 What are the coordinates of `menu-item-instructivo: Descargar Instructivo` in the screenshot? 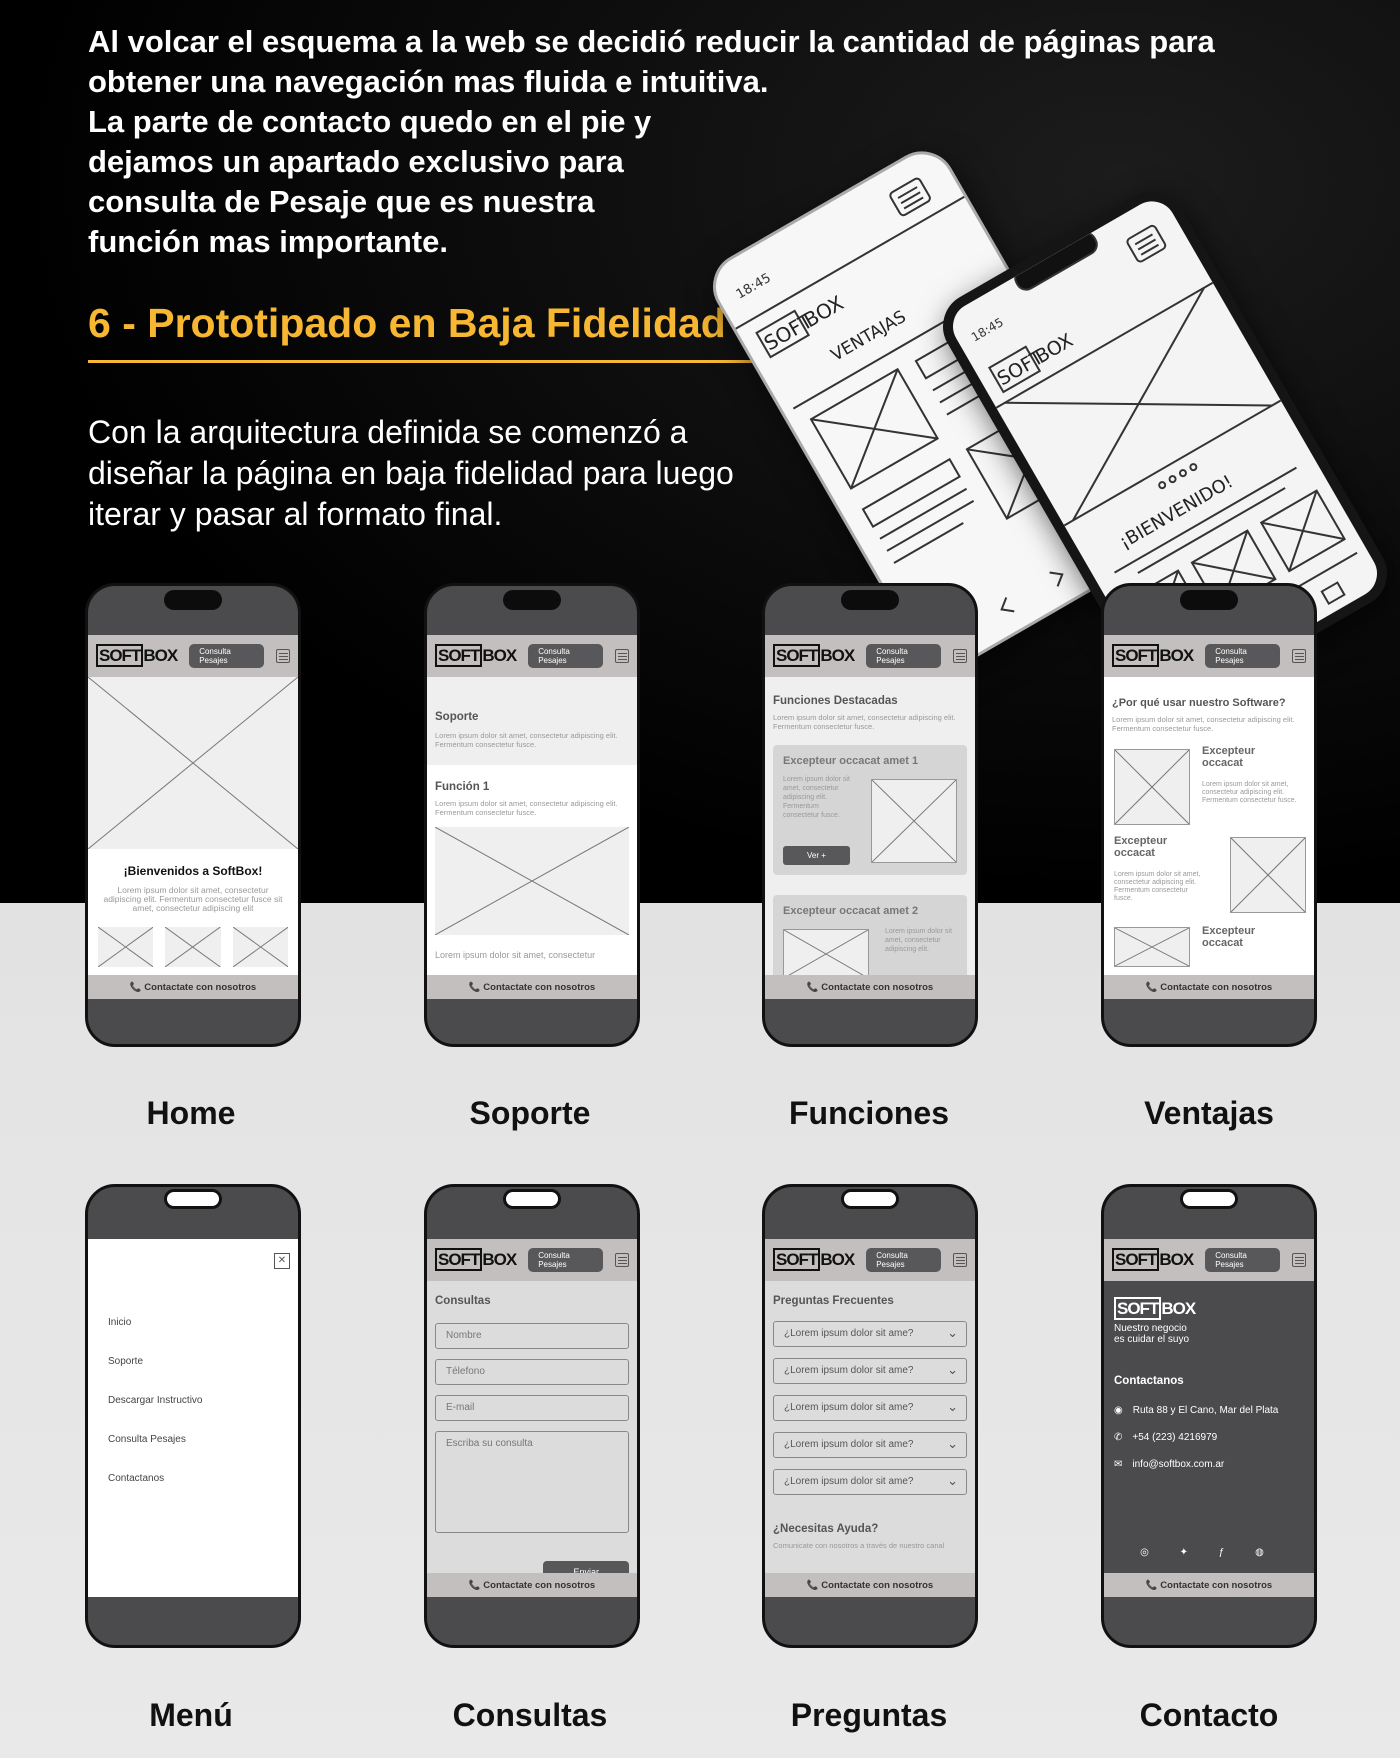 It's located at (193, 1414).